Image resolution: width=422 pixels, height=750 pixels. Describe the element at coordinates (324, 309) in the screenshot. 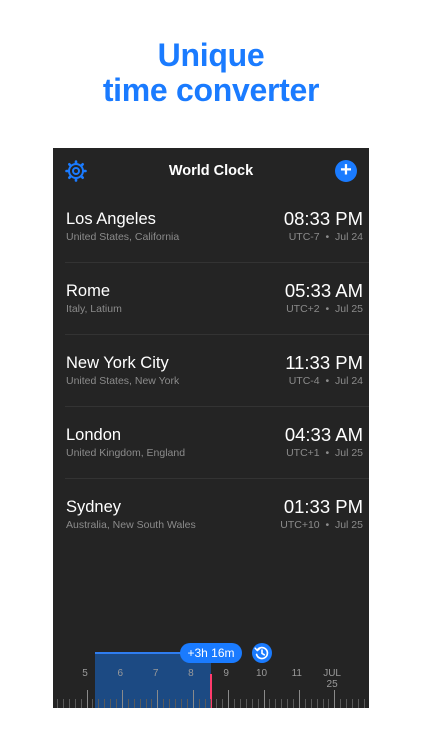

I see `city-offset-date: UTC+2 • Jul 25` at that location.